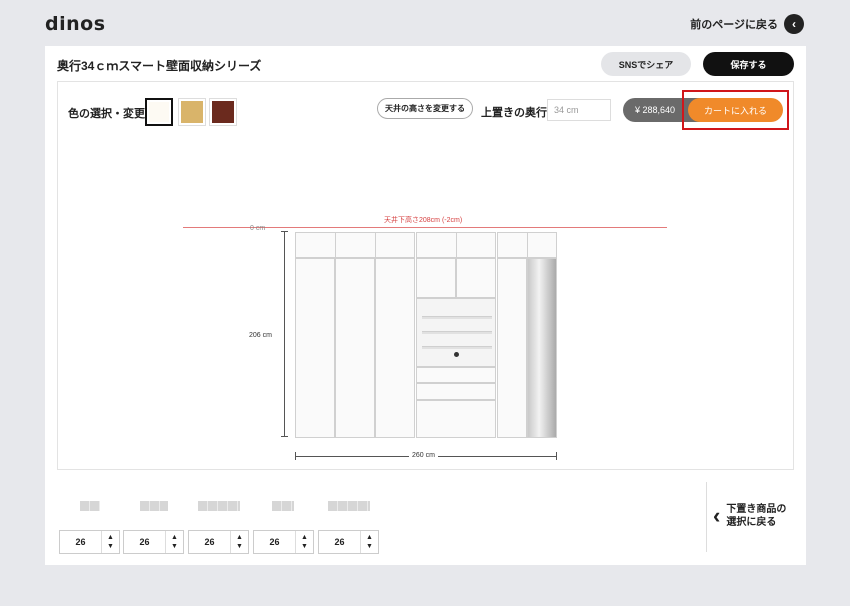  What do you see at coordinates (646, 64) in the screenshot?
I see `sns-share-button: SNSでシェア` at bounding box center [646, 64].